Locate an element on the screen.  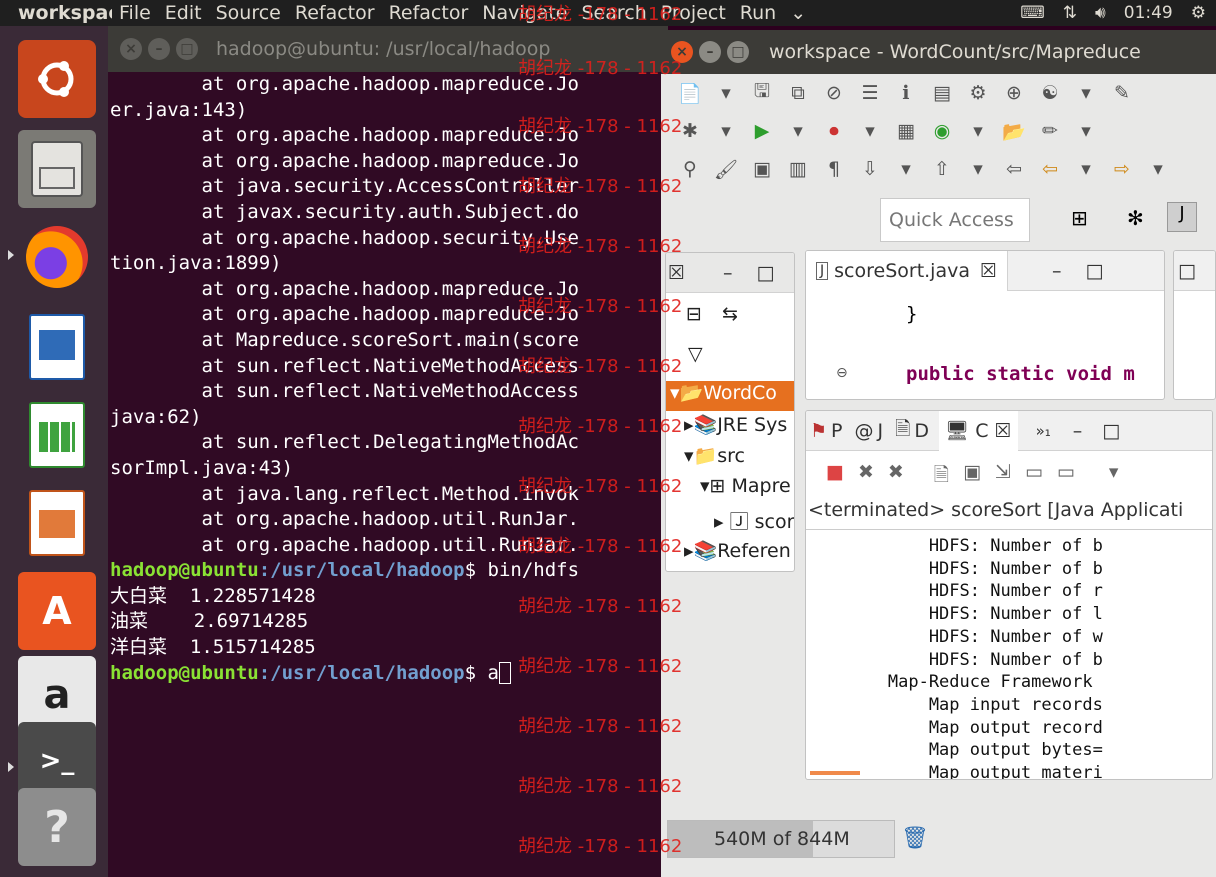
next-annotation-icon: ⇩ is located at coordinates (870, 169).